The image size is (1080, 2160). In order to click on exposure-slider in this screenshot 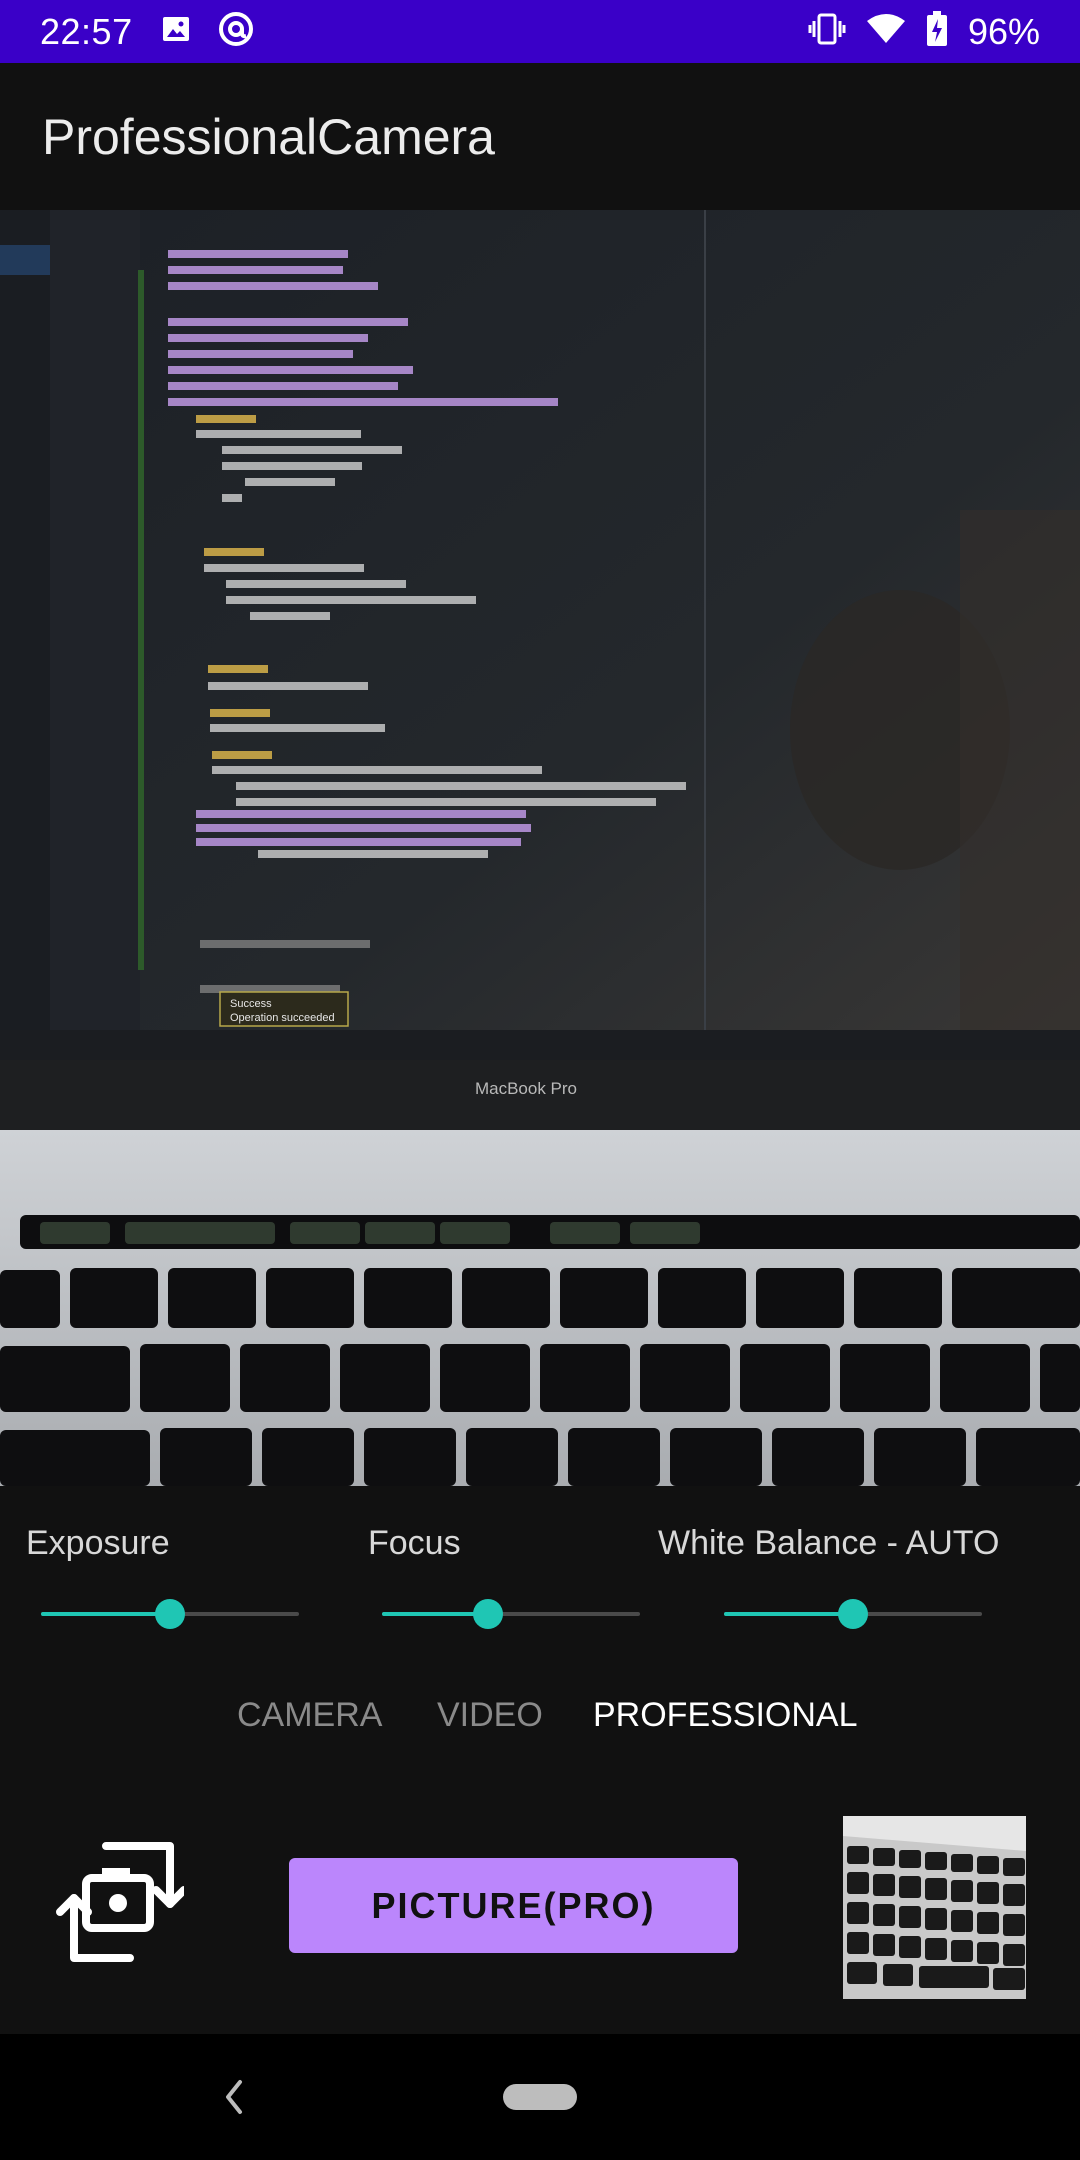, I will do `click(170, 1614)`.